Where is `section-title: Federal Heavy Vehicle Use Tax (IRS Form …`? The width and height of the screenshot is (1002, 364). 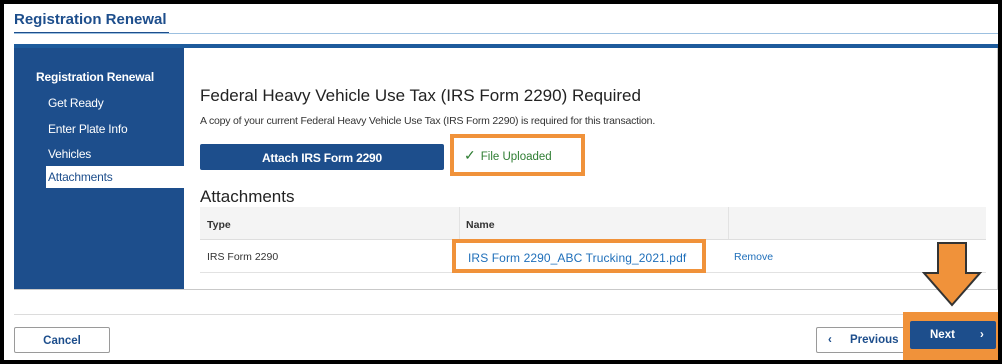 section-title: Federal Heavy Vehicle Use Tax (IRS Form … is located at coordinates (420, 95).